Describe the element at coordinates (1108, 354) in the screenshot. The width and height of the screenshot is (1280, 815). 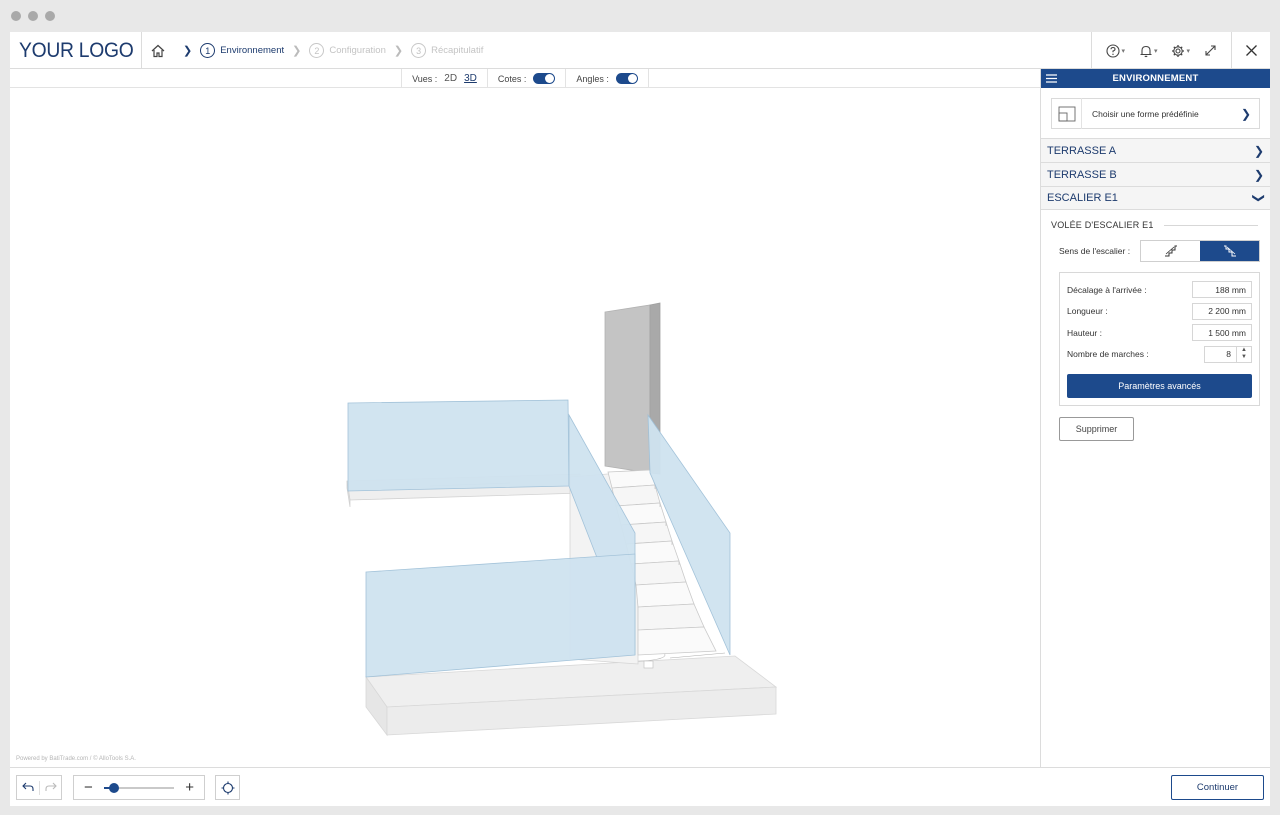
I see `param-label: Nombre de marches :` at that location.